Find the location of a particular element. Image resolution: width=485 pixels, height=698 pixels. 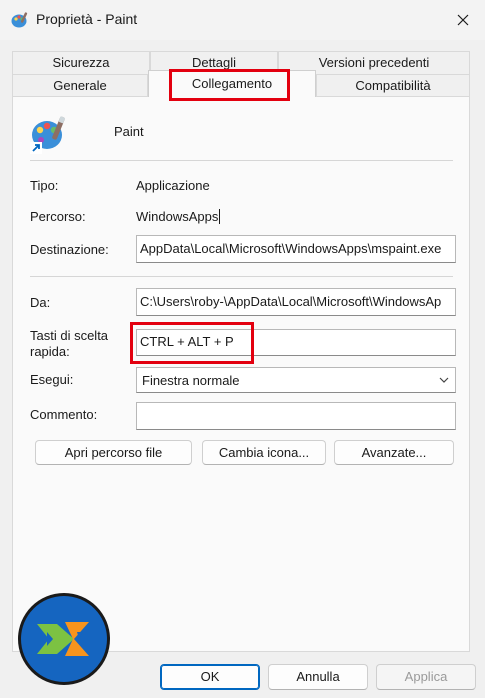

esegui-selected-value: Finestra normale is located at coordinates (191, 380).